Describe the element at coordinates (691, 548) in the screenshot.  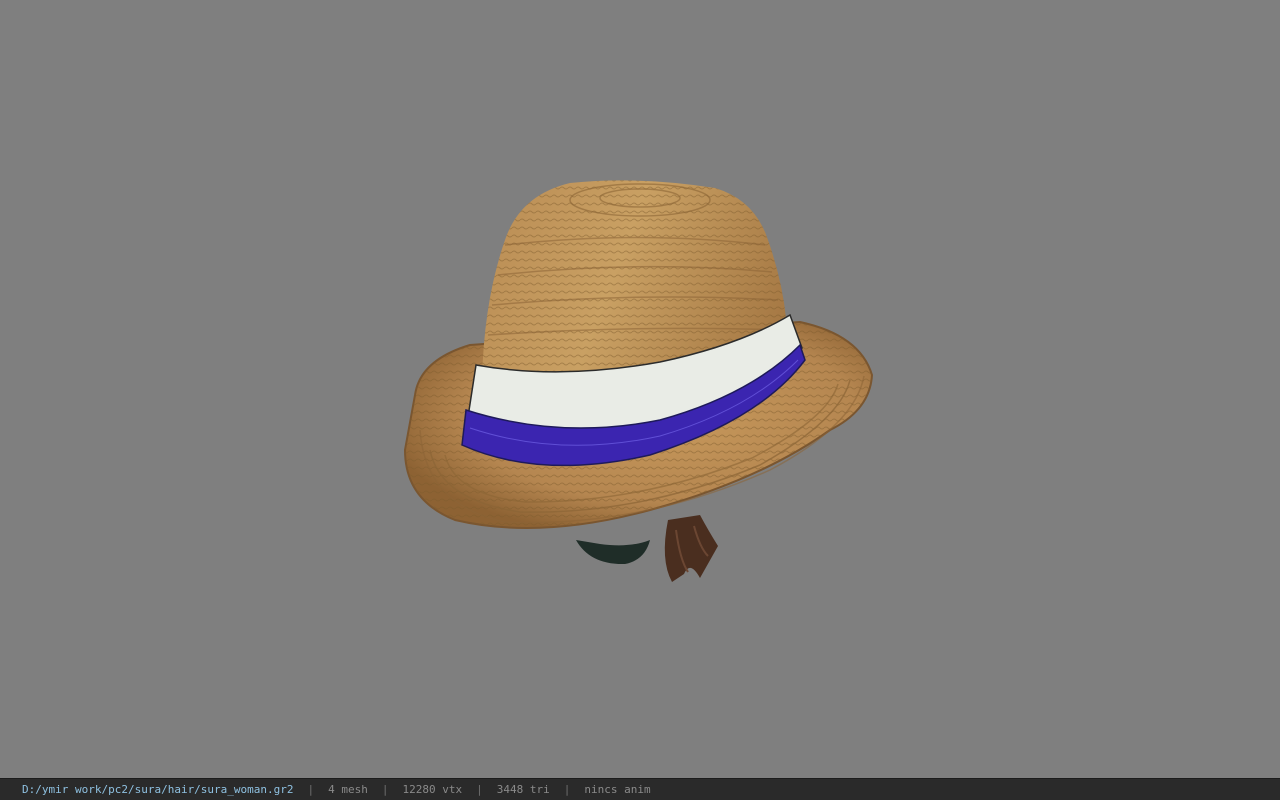
I see `hair-strand` at that location.